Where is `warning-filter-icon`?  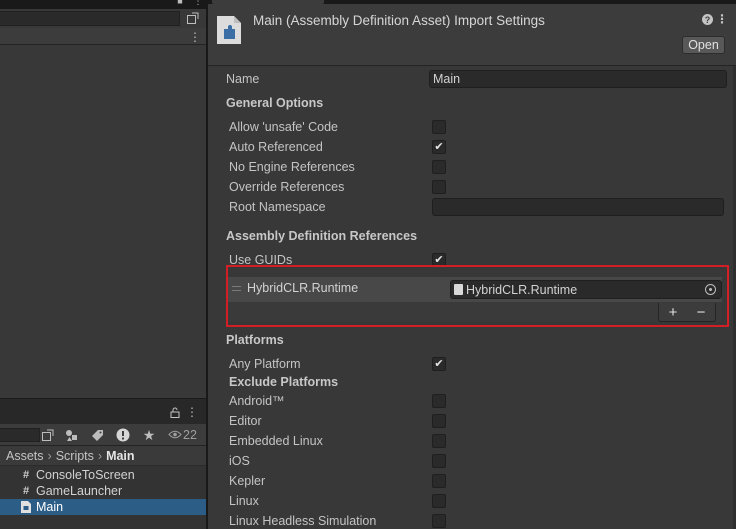
warning-filter-icon is located at coordinates (123, 435).